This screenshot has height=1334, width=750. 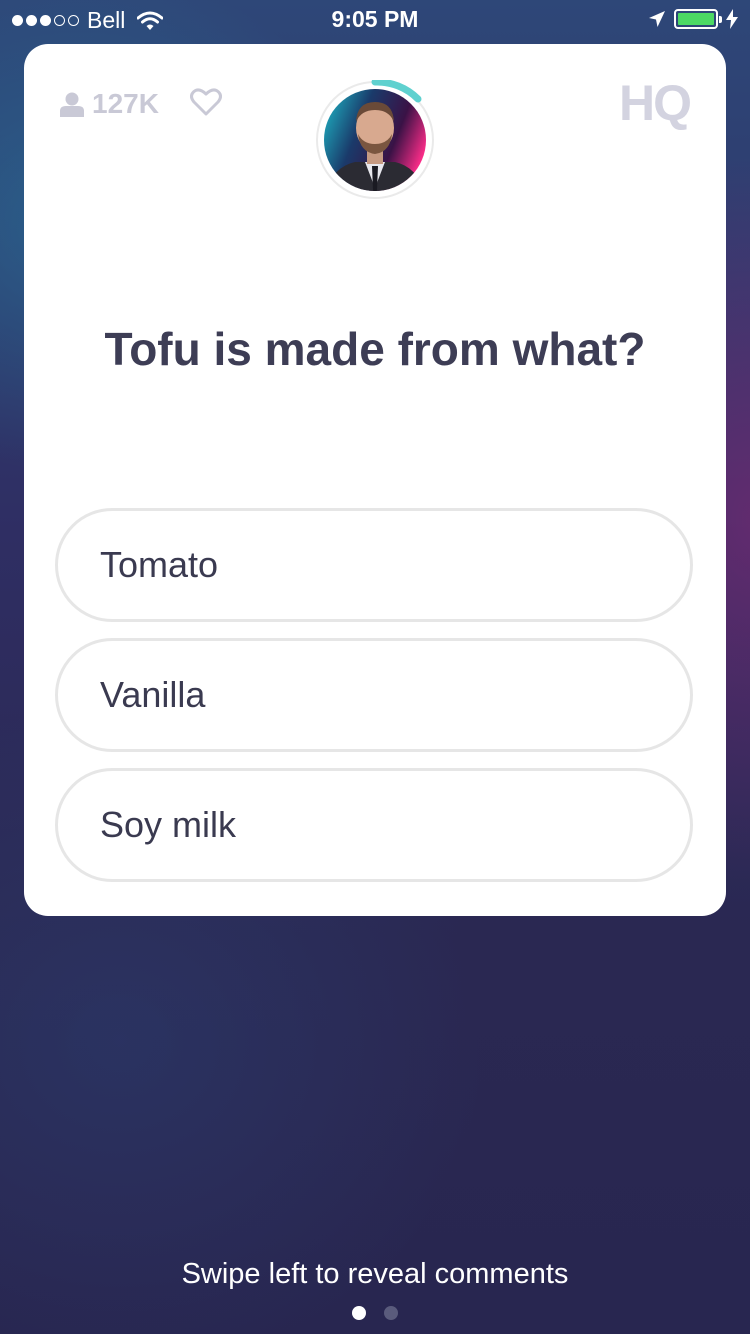 What do you see at coordinates (655, 103) in the screenshot?
I see `hq-logo: HQ` at bounding box center [655, 103].